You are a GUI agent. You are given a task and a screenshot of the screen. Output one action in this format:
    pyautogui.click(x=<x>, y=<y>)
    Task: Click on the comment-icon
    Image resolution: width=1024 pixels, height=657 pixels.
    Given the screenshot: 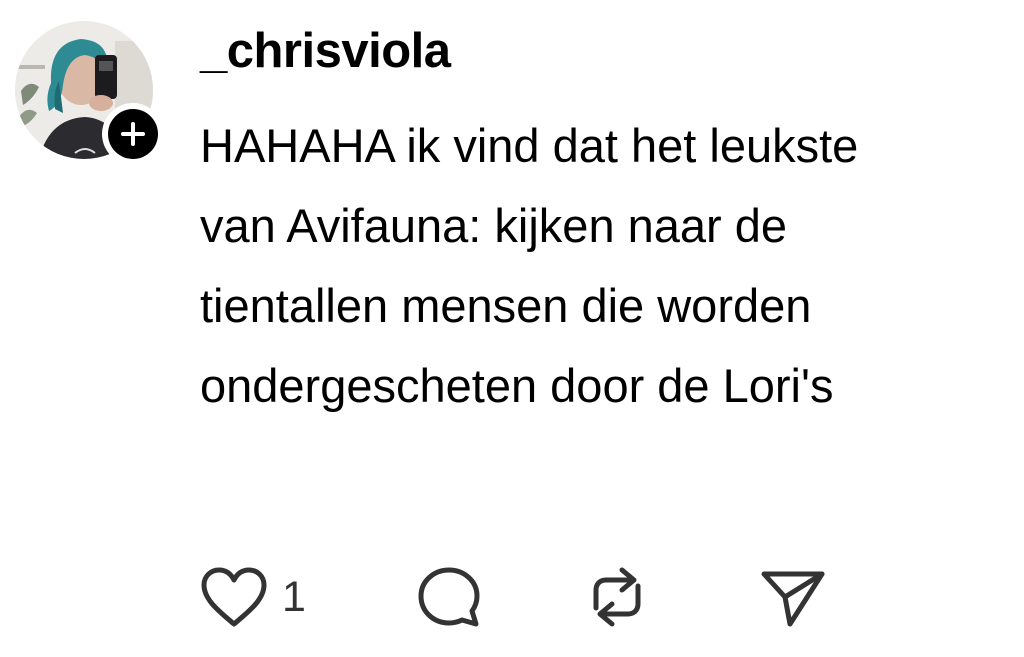 What is the action you would take?
    pyautogui.click(x=449, y=597)
    